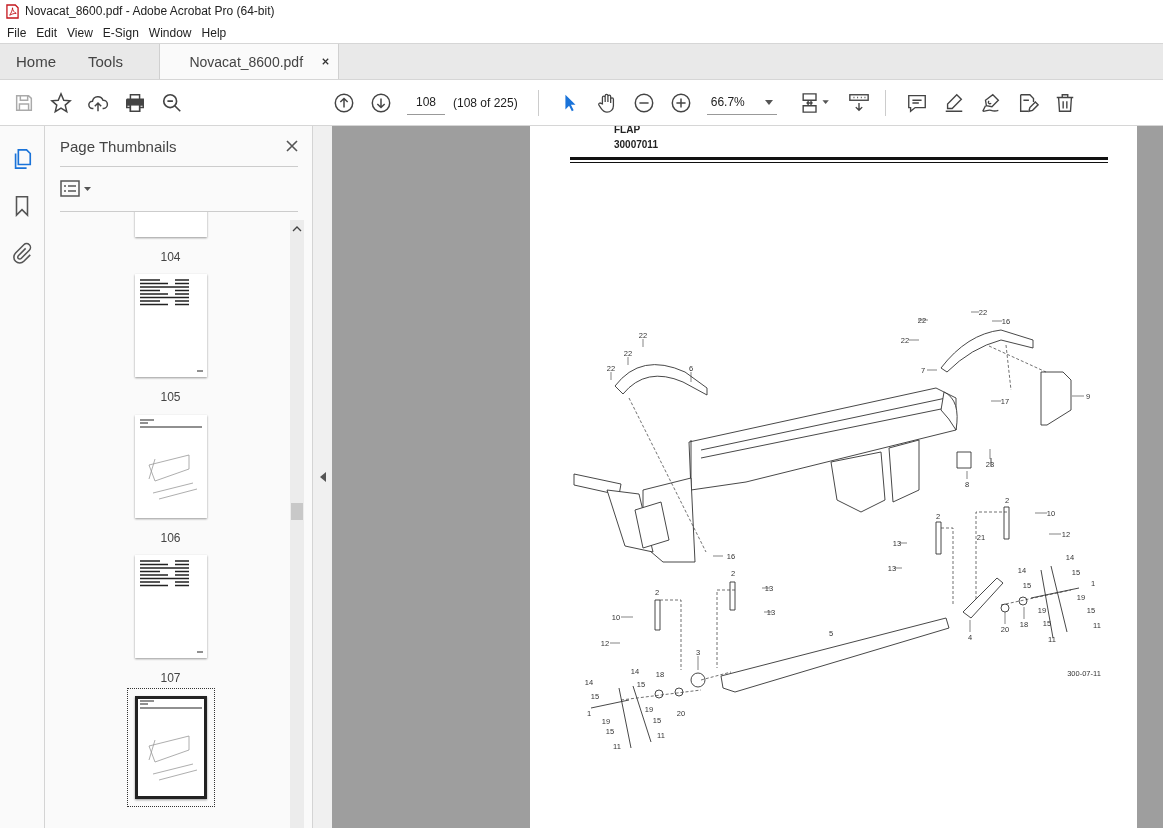 This screenshot has height=828, width=1163. What do you see at coordinates (297, 524) in the screenshot?
I see `scrollbar` at bounding box center [297, 524].